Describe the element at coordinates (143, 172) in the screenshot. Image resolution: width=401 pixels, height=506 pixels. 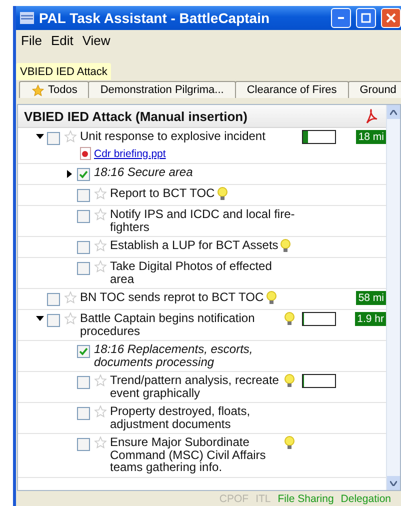
I see `task-text: 18:16 Secure area` at that location.